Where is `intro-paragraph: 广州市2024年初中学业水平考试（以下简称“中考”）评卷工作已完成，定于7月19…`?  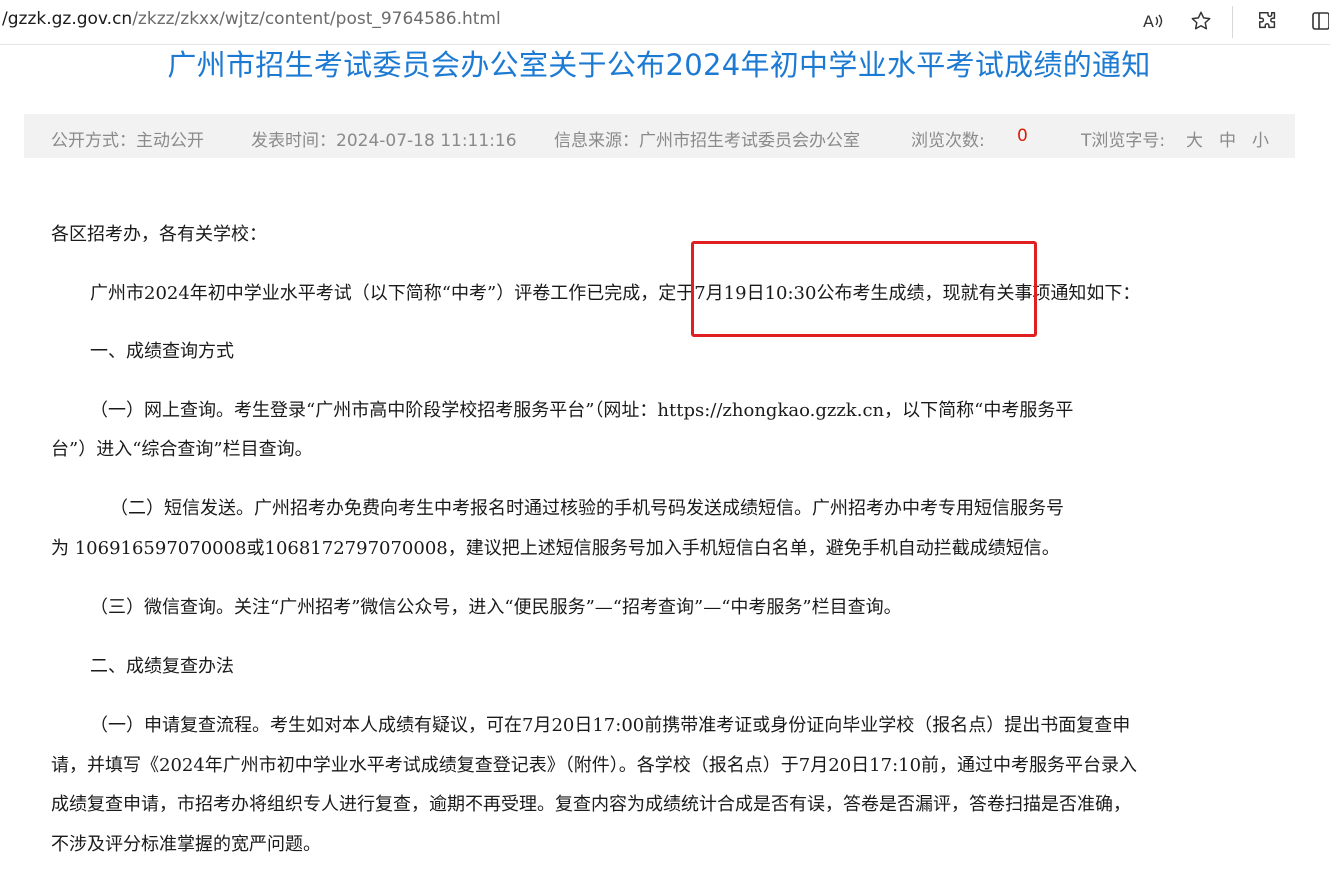
intro-paragraph: 广州市2024年初中学业水平考试（以下简称“中考”）评卷工作已完成，定于7月19… is located at coordinates (615, 293).